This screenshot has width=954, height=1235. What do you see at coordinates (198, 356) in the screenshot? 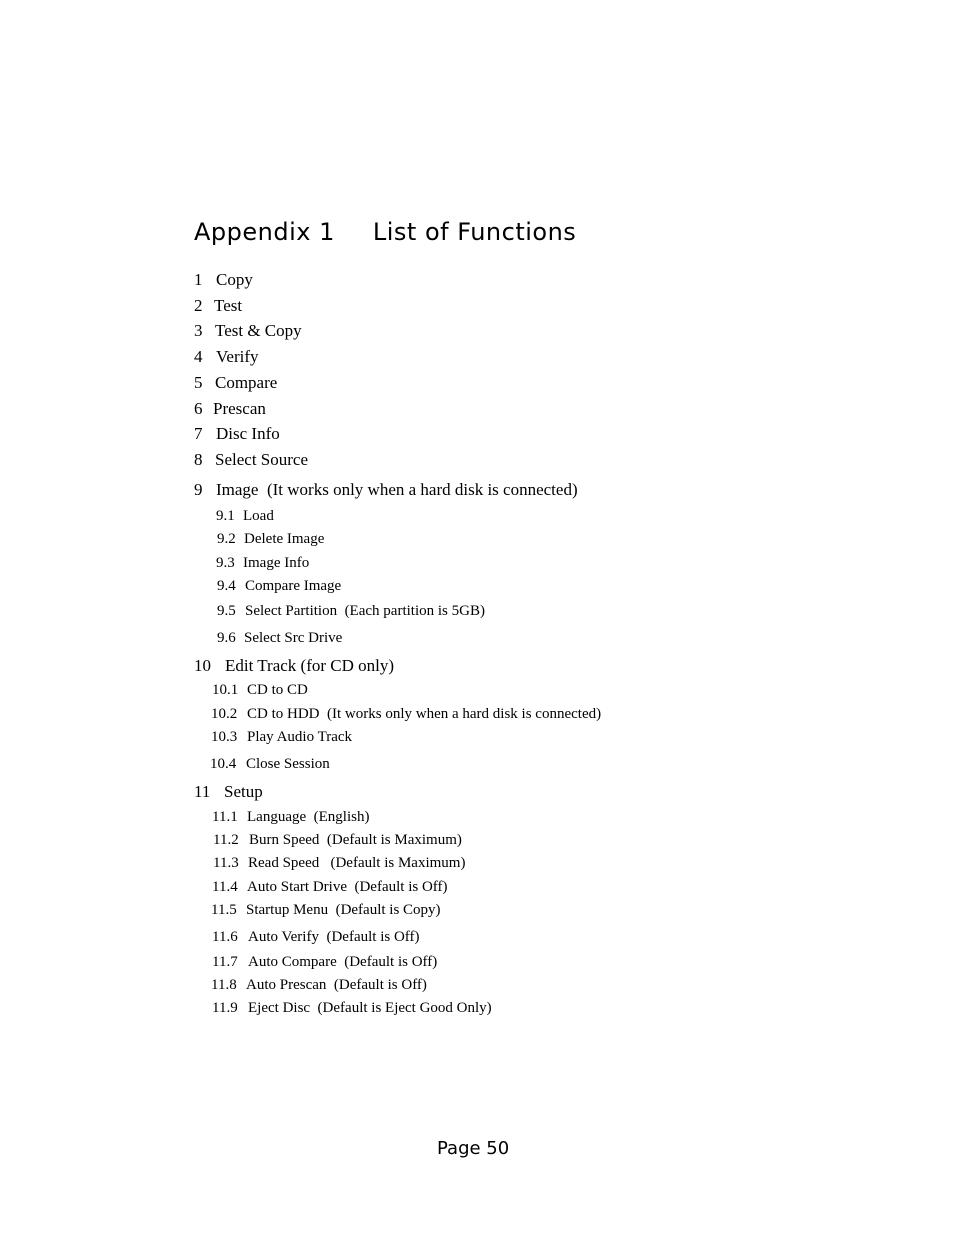
I see `item-number: 4` at bounding box center [198, 356].